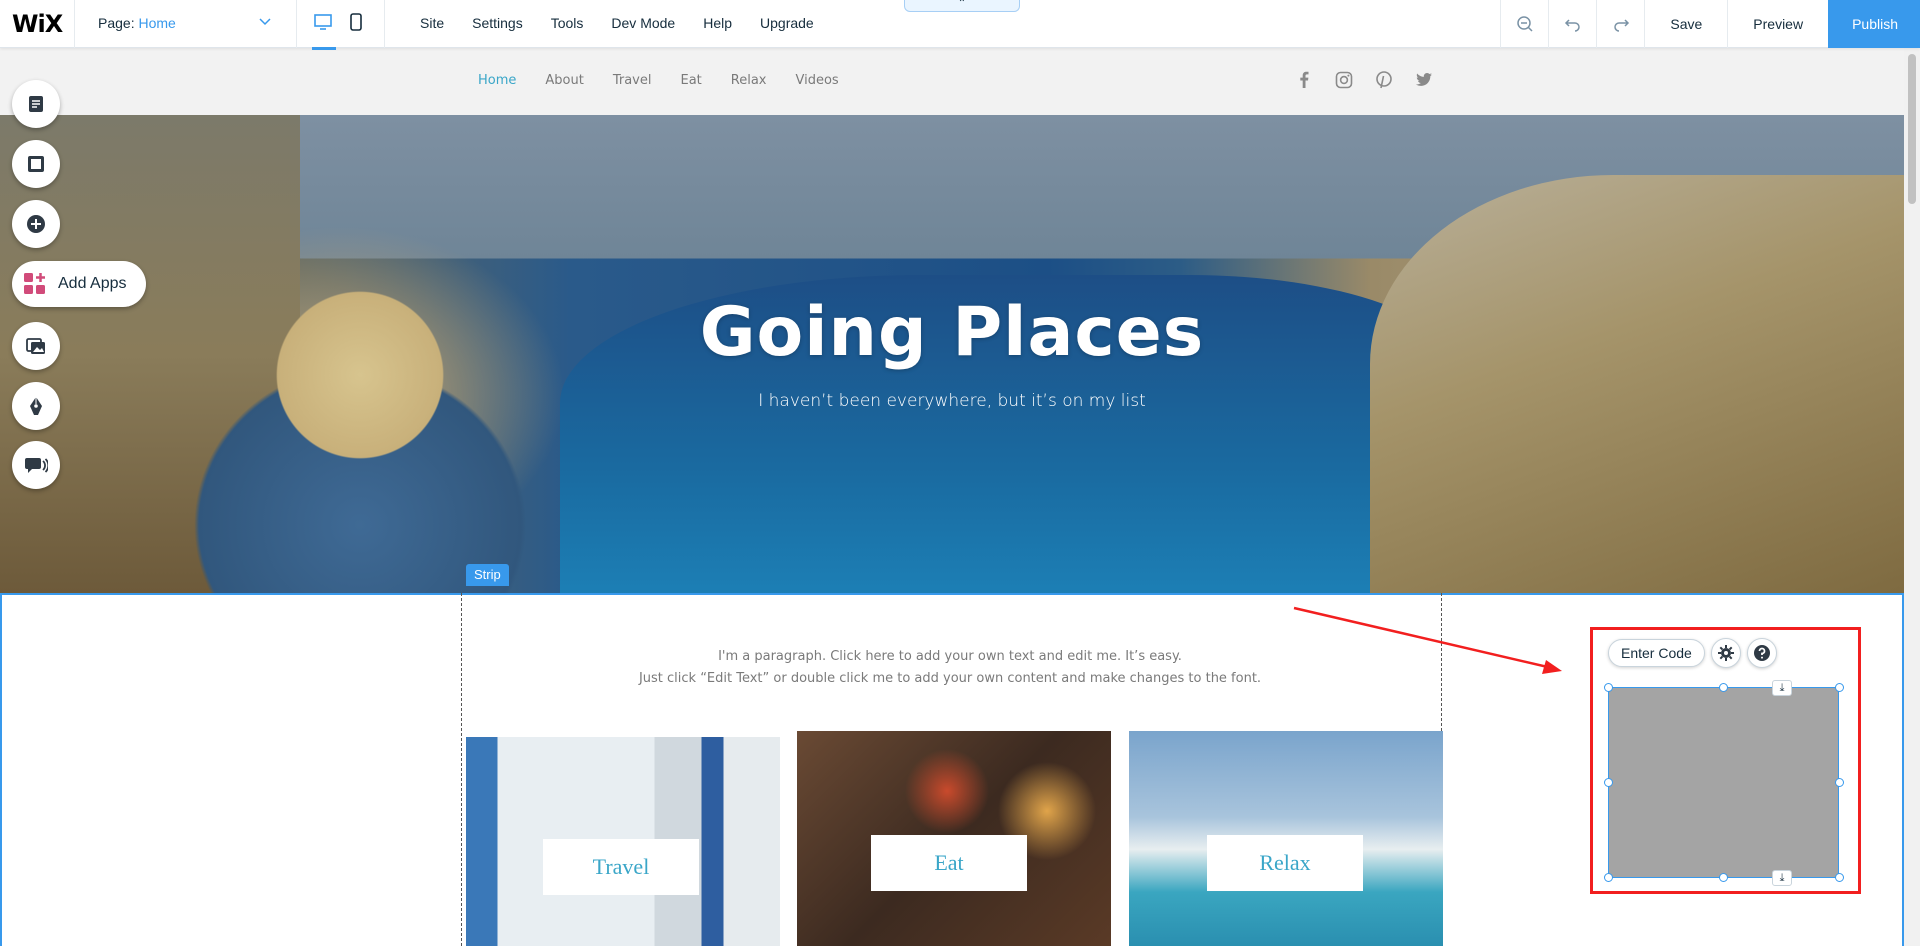 This screenshot has width=1920, height=946. What do you see at coordinates (1685, 24) in the screenshot?
I see `save-button: Save` at bounding box center [1685, 24].